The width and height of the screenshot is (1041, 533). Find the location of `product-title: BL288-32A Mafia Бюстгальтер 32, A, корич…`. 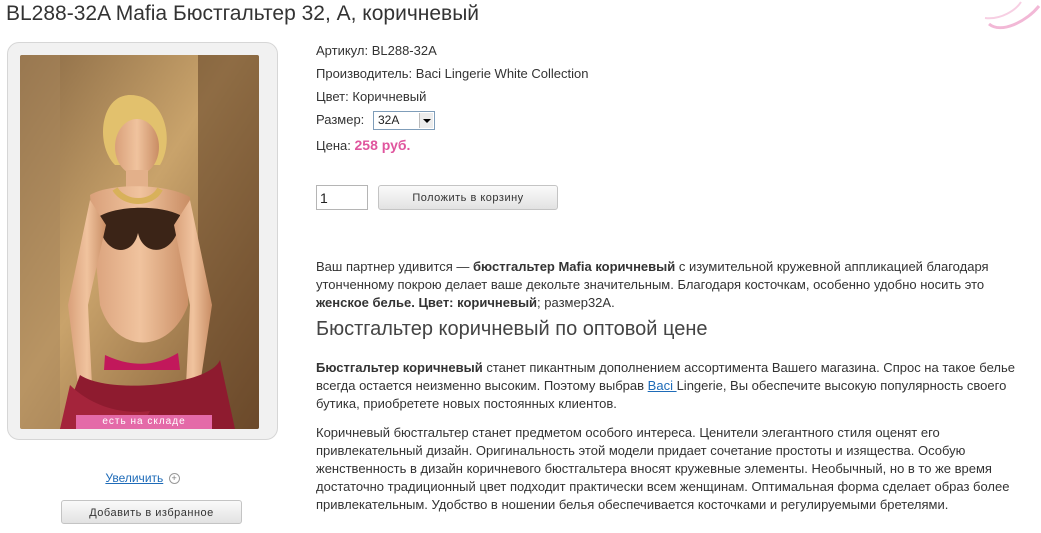

product-title: BL288-32A Mafia Бюстгальтер 32, A, корич… is located at coordinates (243, 13).